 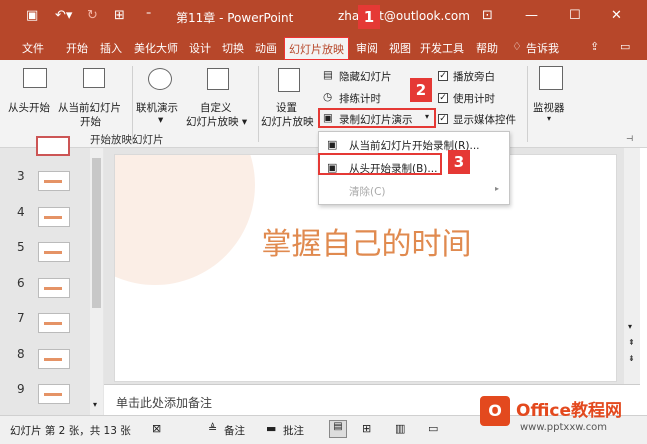 What do you see at coordinates (631, 342) in the screenshot?
I see `prev-slide-icon: ⇞` at bounding box center [631, 342].